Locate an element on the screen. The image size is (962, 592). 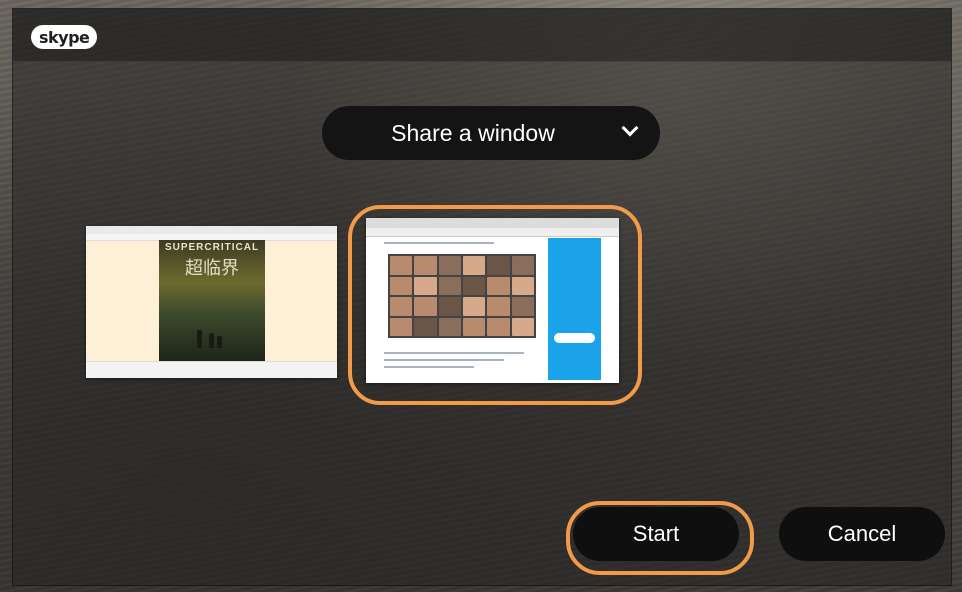
skype-sidebar-panel is located at coordinates (574, 309).